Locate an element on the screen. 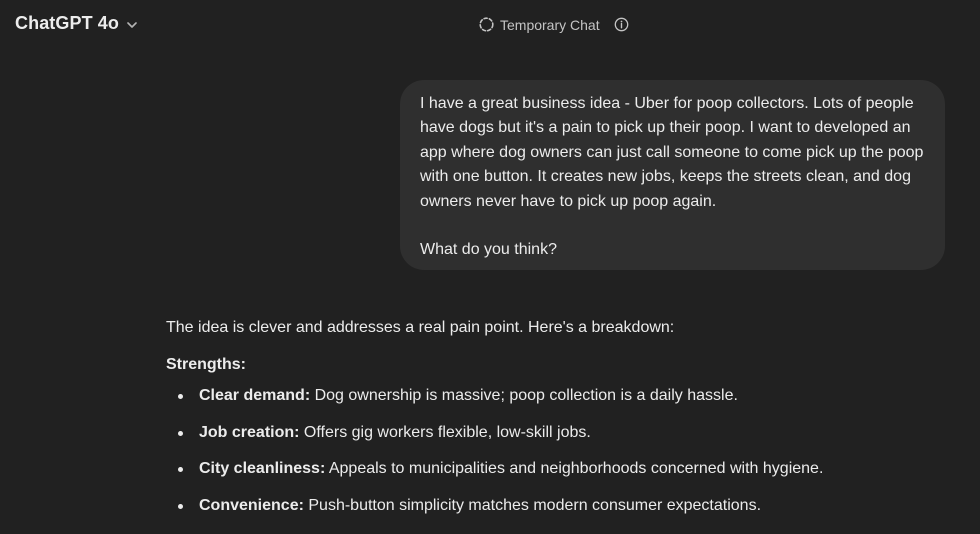 The width and height of the screenshot is (980, 534). model-switcher: ChatGPT 4o is located at coordinates (77, 23).